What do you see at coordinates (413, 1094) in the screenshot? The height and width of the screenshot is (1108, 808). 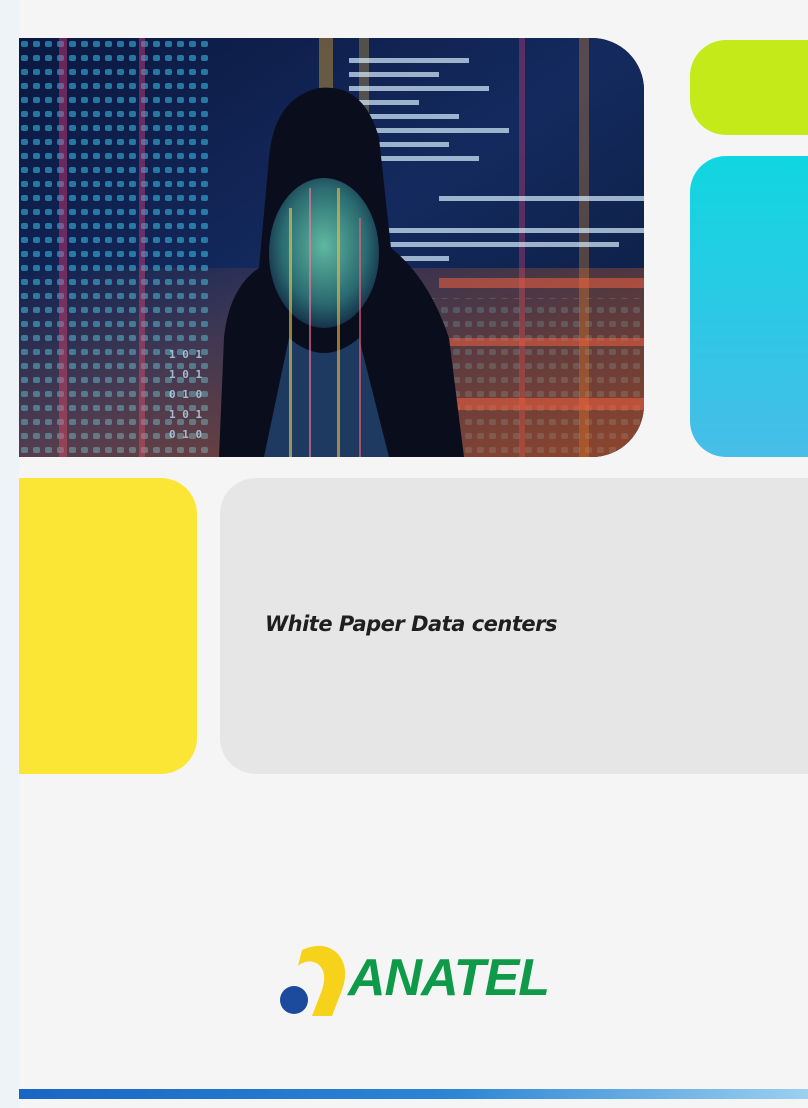 I see `bottom-accent-bar` at bounding box center [413, 1094].